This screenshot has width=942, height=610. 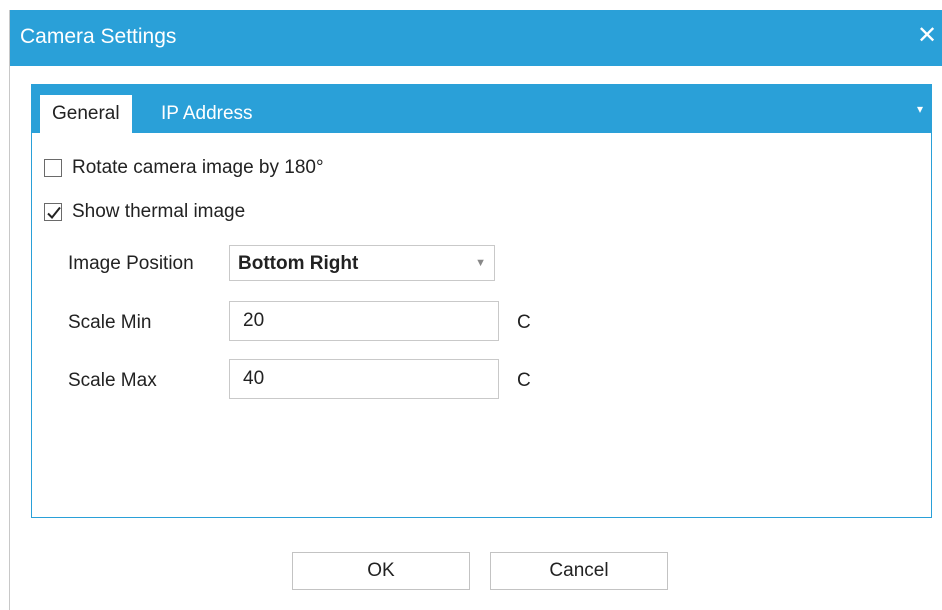 What do you see at coordinates (159, 211) in the screenshot?
I see `thermal-label: Show thermal image` at bounding box center [159, 211].